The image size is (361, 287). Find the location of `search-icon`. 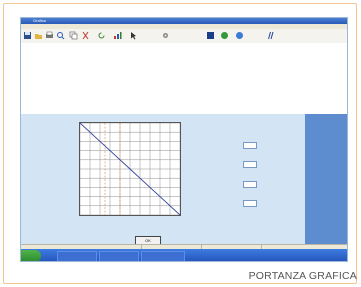

search-icon is located at coordinates (60, 35).